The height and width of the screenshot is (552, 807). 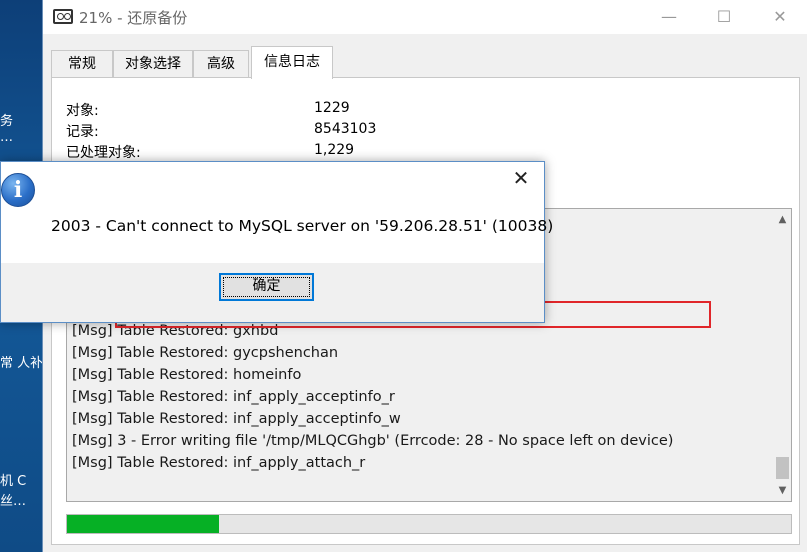 What do you see at coordinates (272, 178) in the screenshot?
I see `dialog-titlebar: ✕` at bounding box center [272, 178].